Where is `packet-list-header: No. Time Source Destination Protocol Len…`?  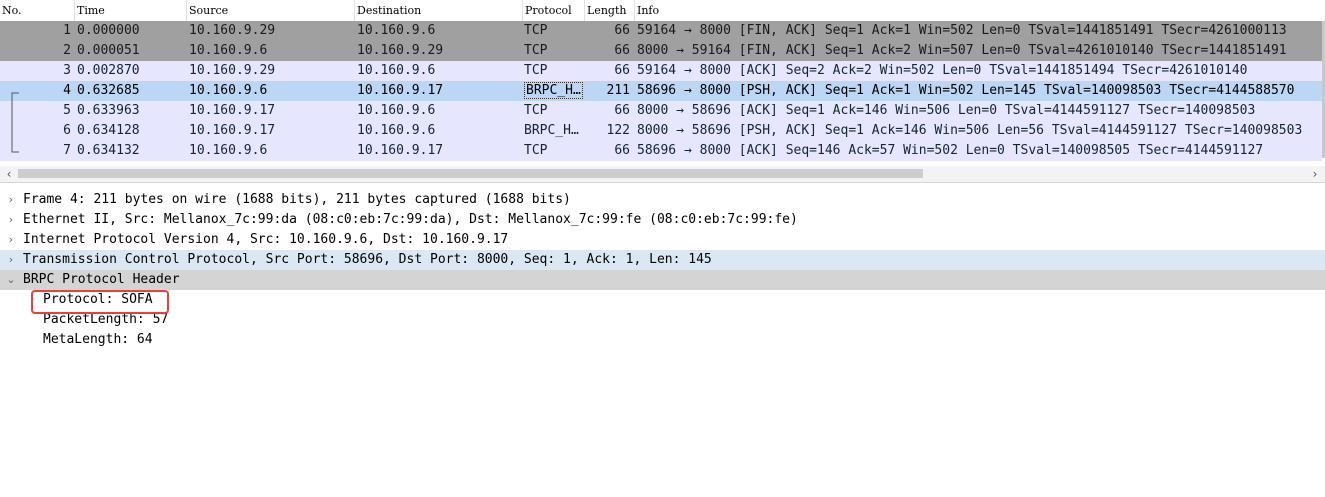 packet-list-header: No. Time Source Destination Protocol Len… is located at coordinates (662, 11).